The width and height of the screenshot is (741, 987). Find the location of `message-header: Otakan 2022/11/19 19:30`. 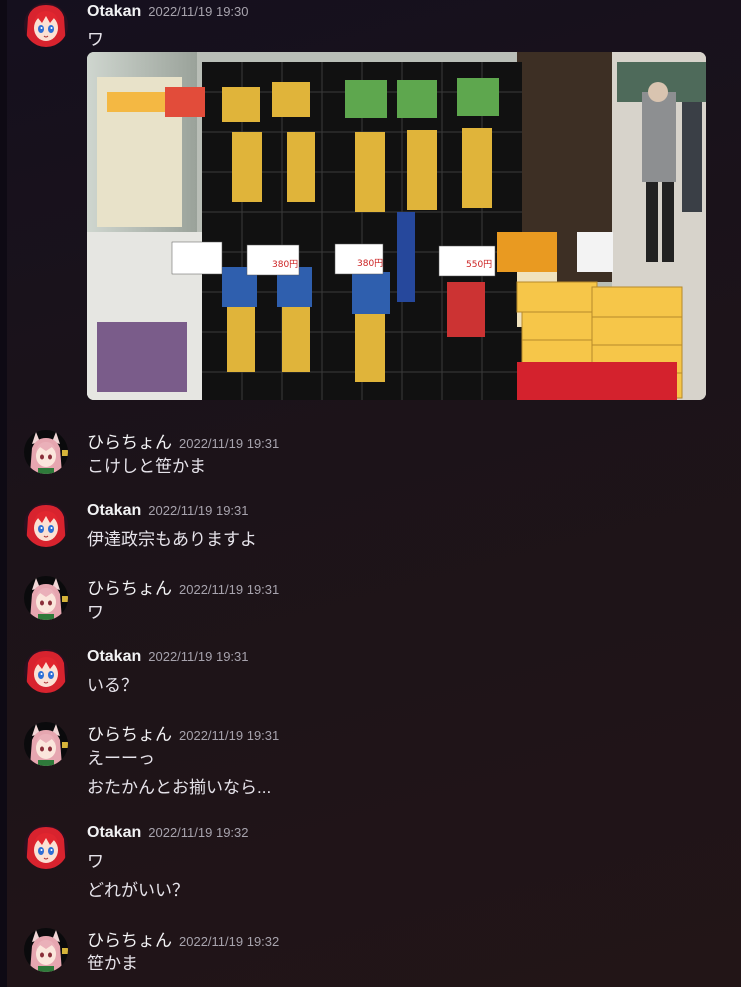

message-header: Otakan 2022/11/19 19:30 is located at coordinates (168, 13).